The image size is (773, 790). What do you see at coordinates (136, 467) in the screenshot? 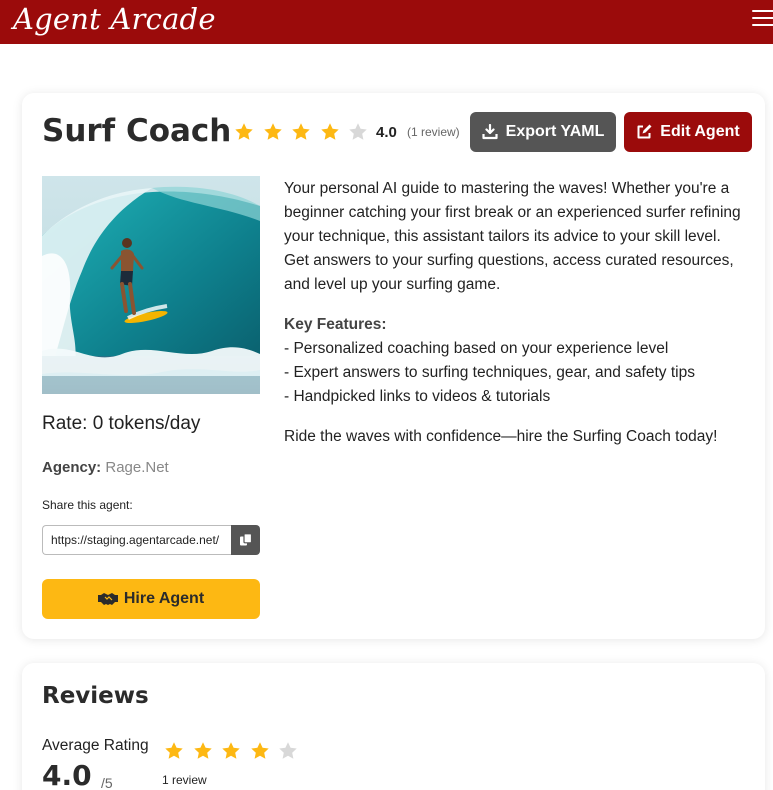
I see `agency-value: Rage.Net` at bounding box center [136, 467].